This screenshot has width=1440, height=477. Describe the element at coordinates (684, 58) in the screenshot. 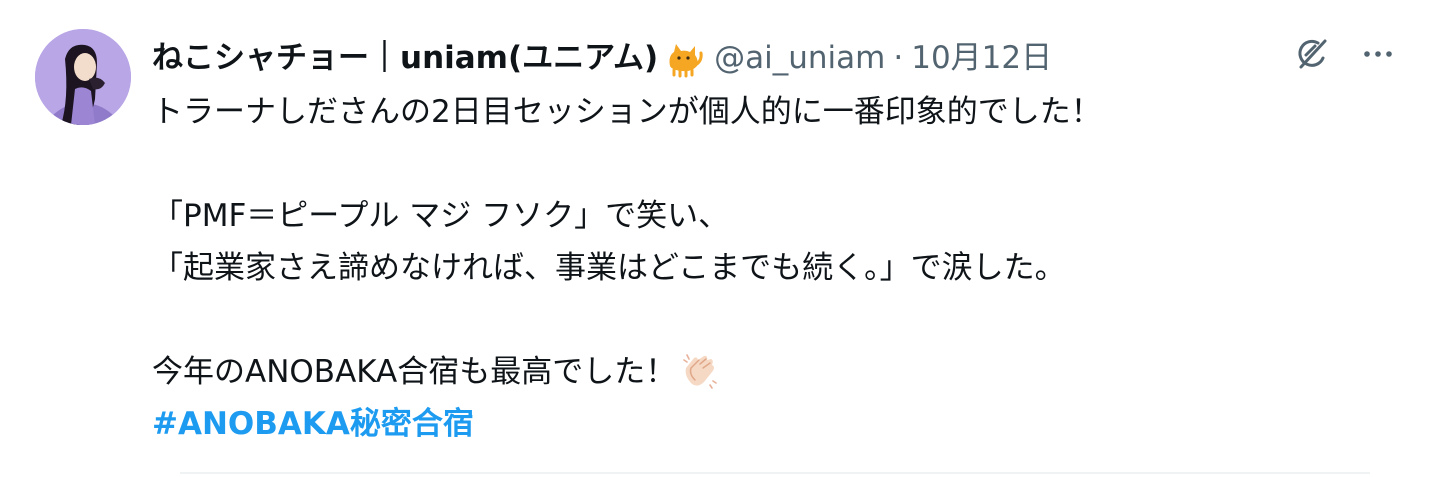

I see `cat-emoji-icon` at that location.